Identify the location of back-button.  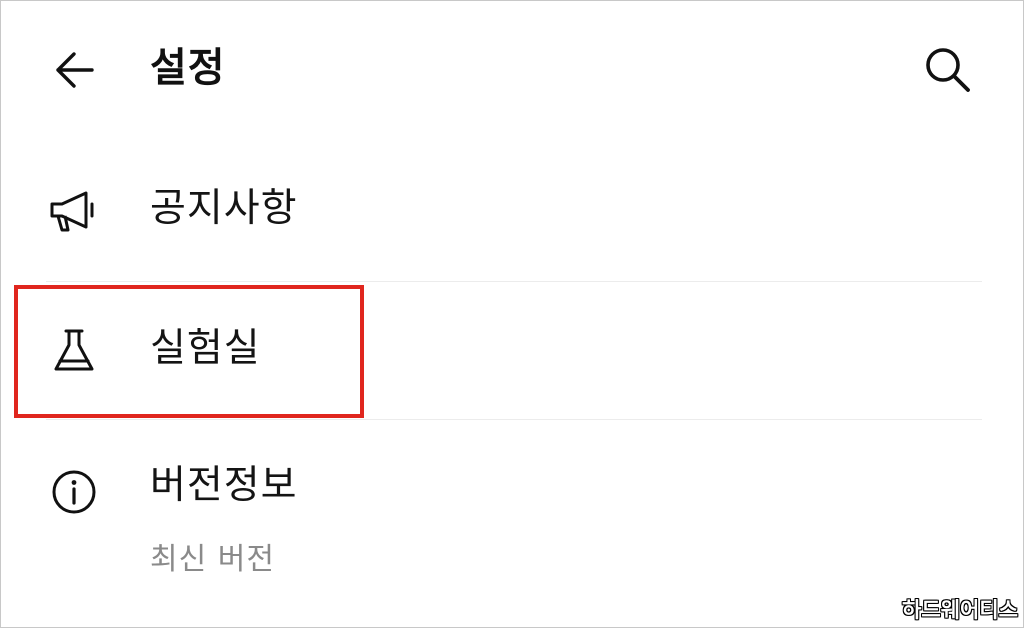
(74, 70).